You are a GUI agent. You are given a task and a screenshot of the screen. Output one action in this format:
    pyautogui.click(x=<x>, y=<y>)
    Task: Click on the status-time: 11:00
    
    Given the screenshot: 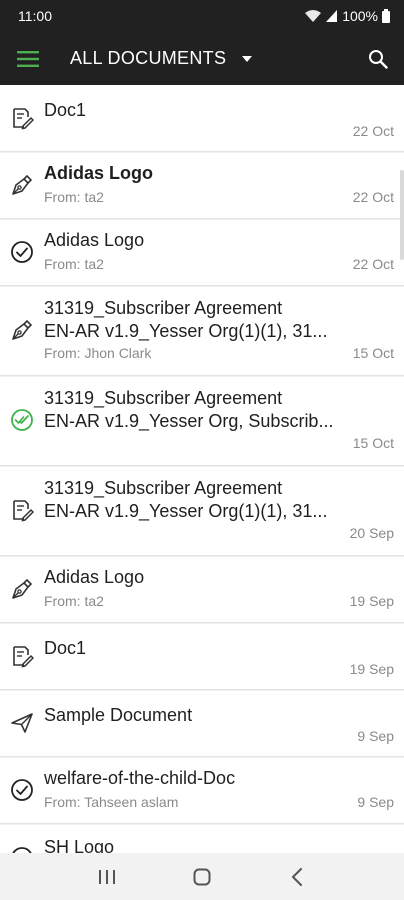 What is the action you would take?
    pyautogui.click(x=35, y=16)
    